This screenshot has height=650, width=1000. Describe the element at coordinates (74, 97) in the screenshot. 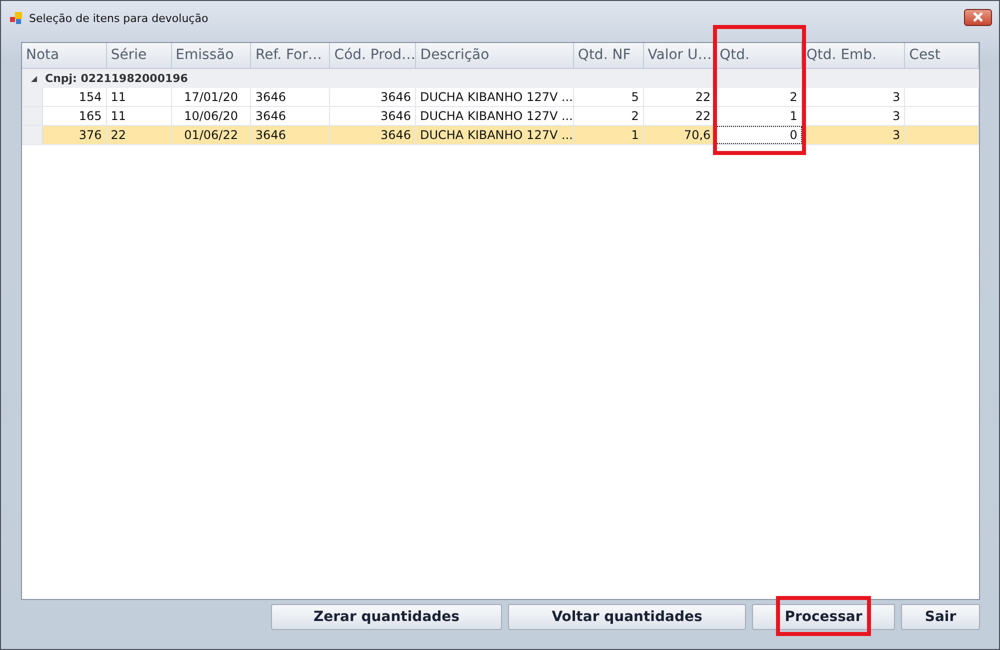

I see `table-cell: 154` at that location.